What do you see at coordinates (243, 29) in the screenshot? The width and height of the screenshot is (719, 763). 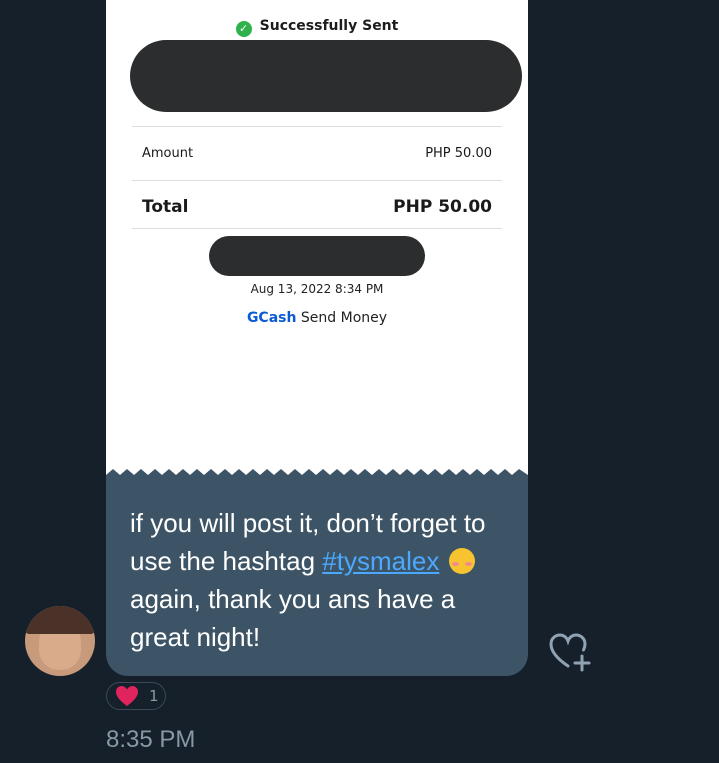 I see `check-circle-icon: ✓` at bounding box center [243, 29].